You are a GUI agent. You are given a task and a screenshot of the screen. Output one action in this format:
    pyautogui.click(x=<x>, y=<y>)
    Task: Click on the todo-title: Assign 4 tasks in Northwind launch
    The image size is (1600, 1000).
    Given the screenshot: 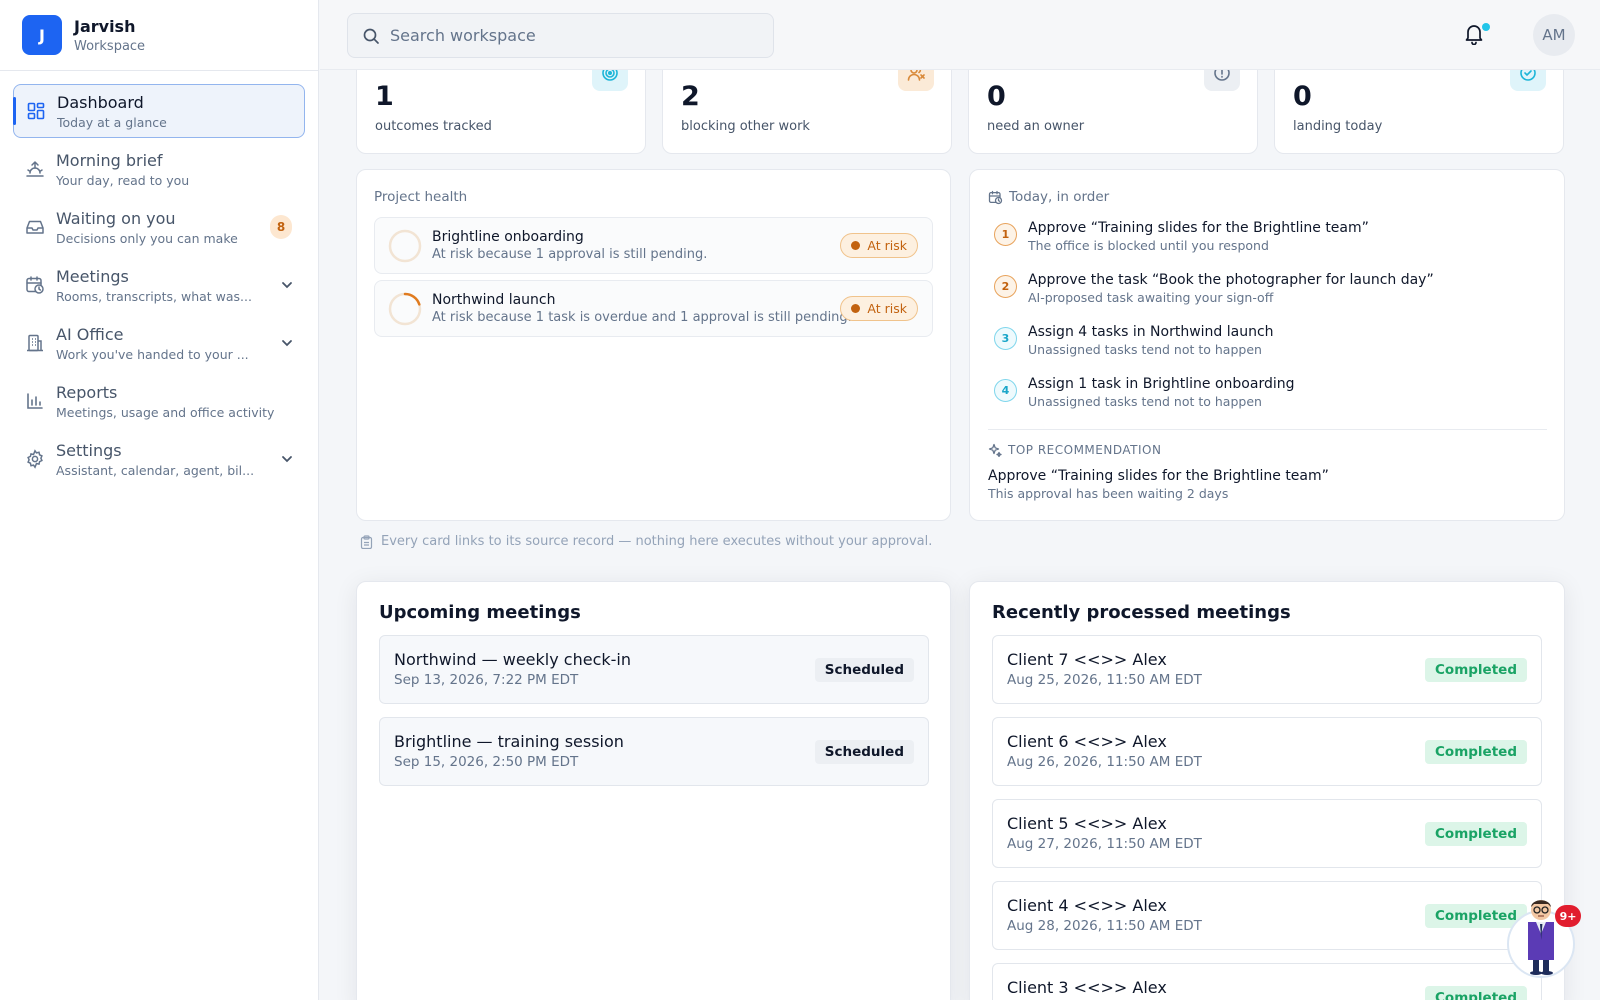 What is the action you would take?
    pyautogui.click(x=1151, y=332)
    